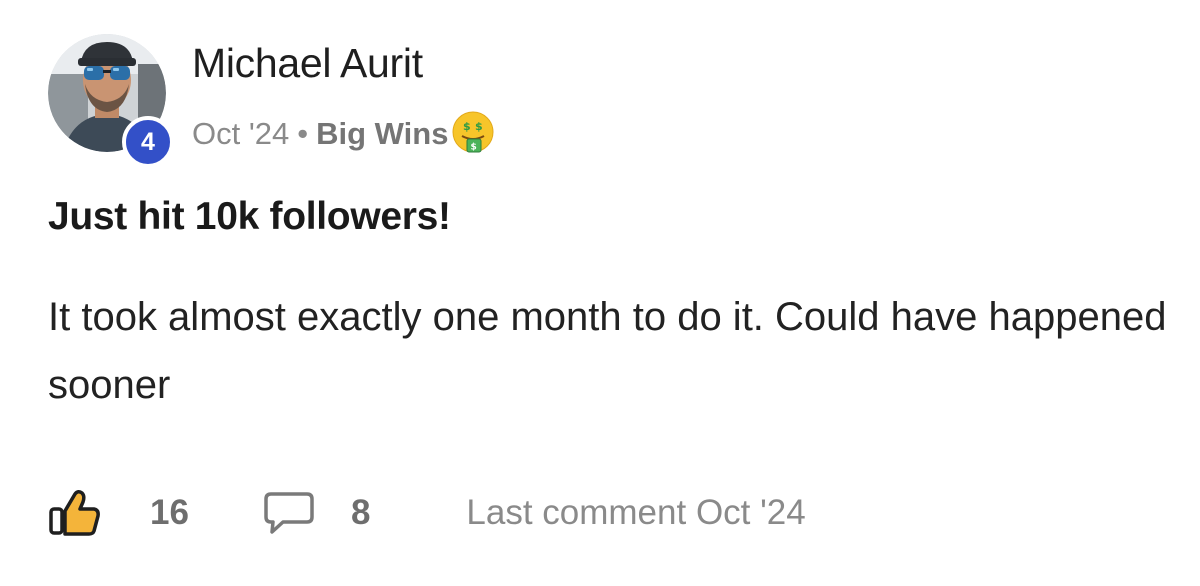  What do you see at coordinates (111, 101) in the screenshot?
I see `author-avatar: 4` at bounding box center [111, 101].